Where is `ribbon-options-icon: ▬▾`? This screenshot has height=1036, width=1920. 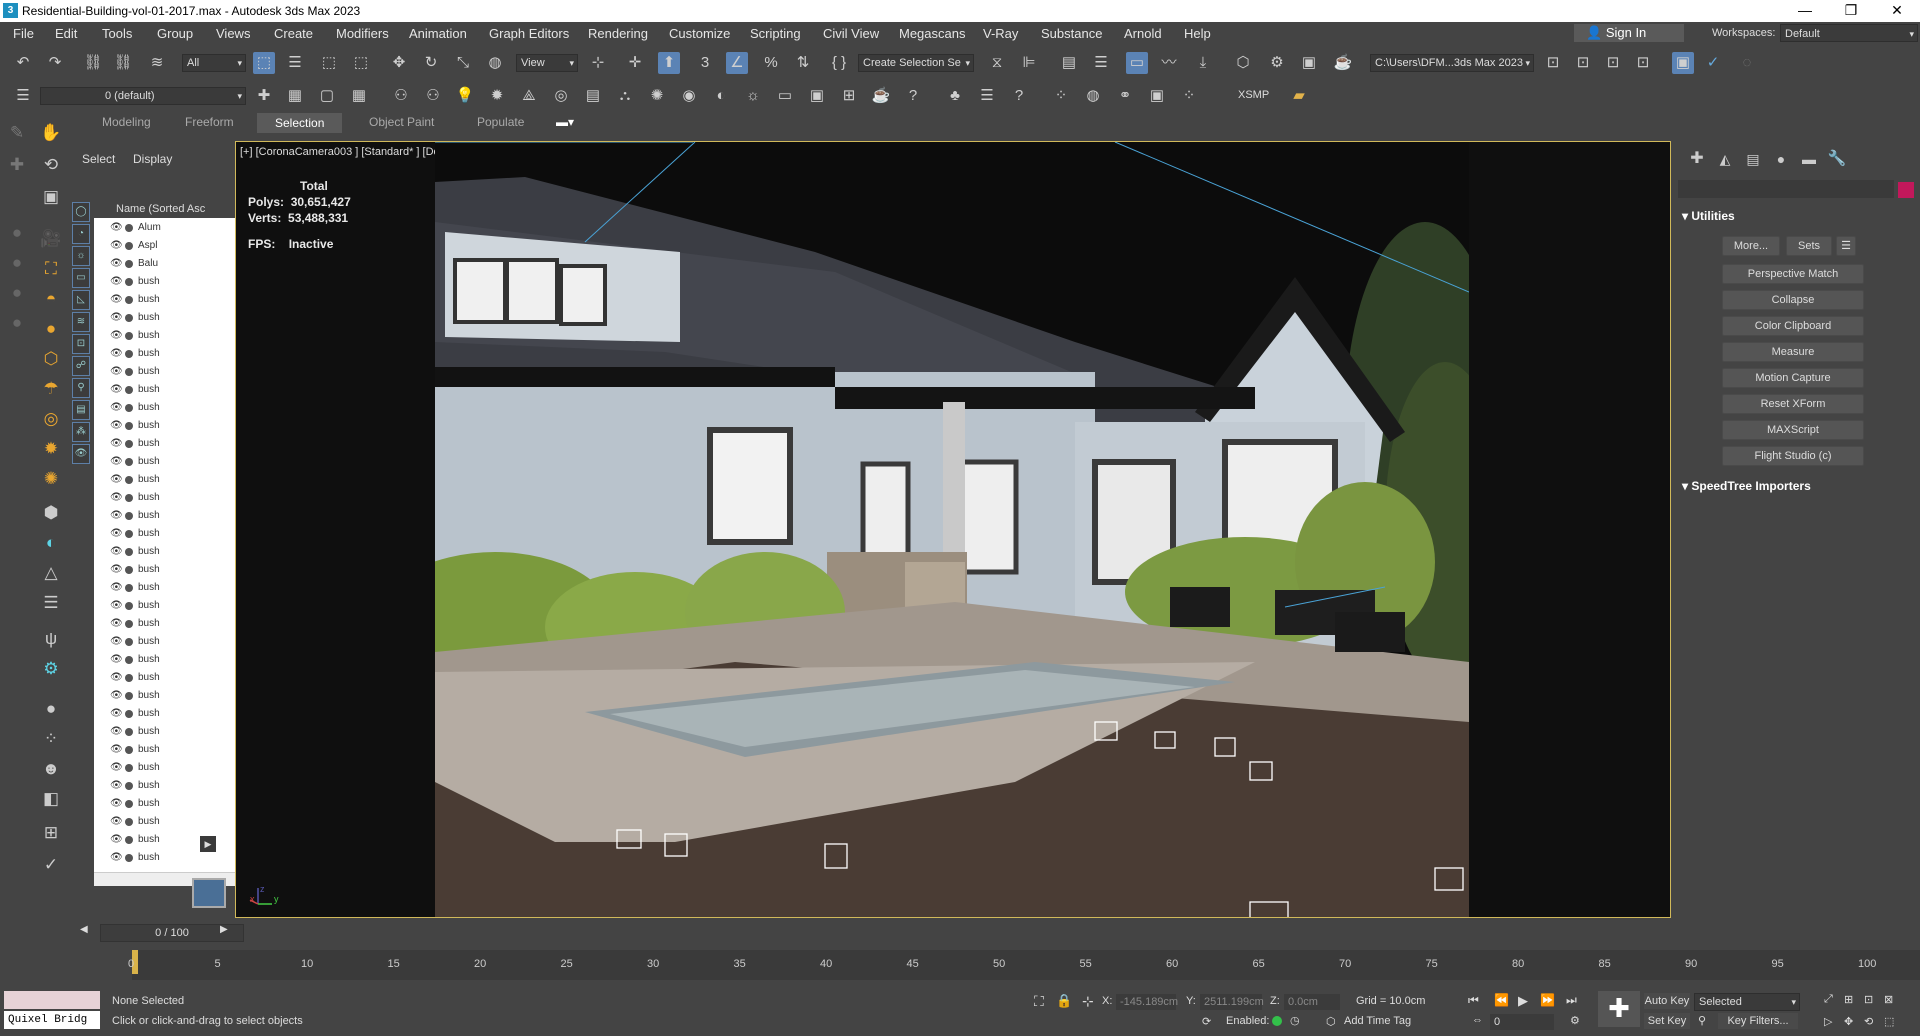
ribbon-options-icon: ▬▾ is located at coordinates (565, 122).